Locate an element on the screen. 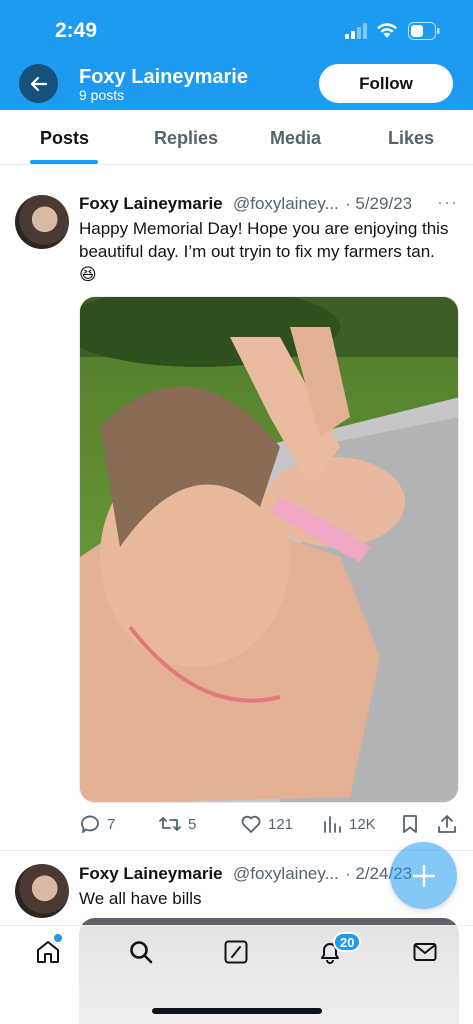  share-icon is located at coordinates (447, 824).